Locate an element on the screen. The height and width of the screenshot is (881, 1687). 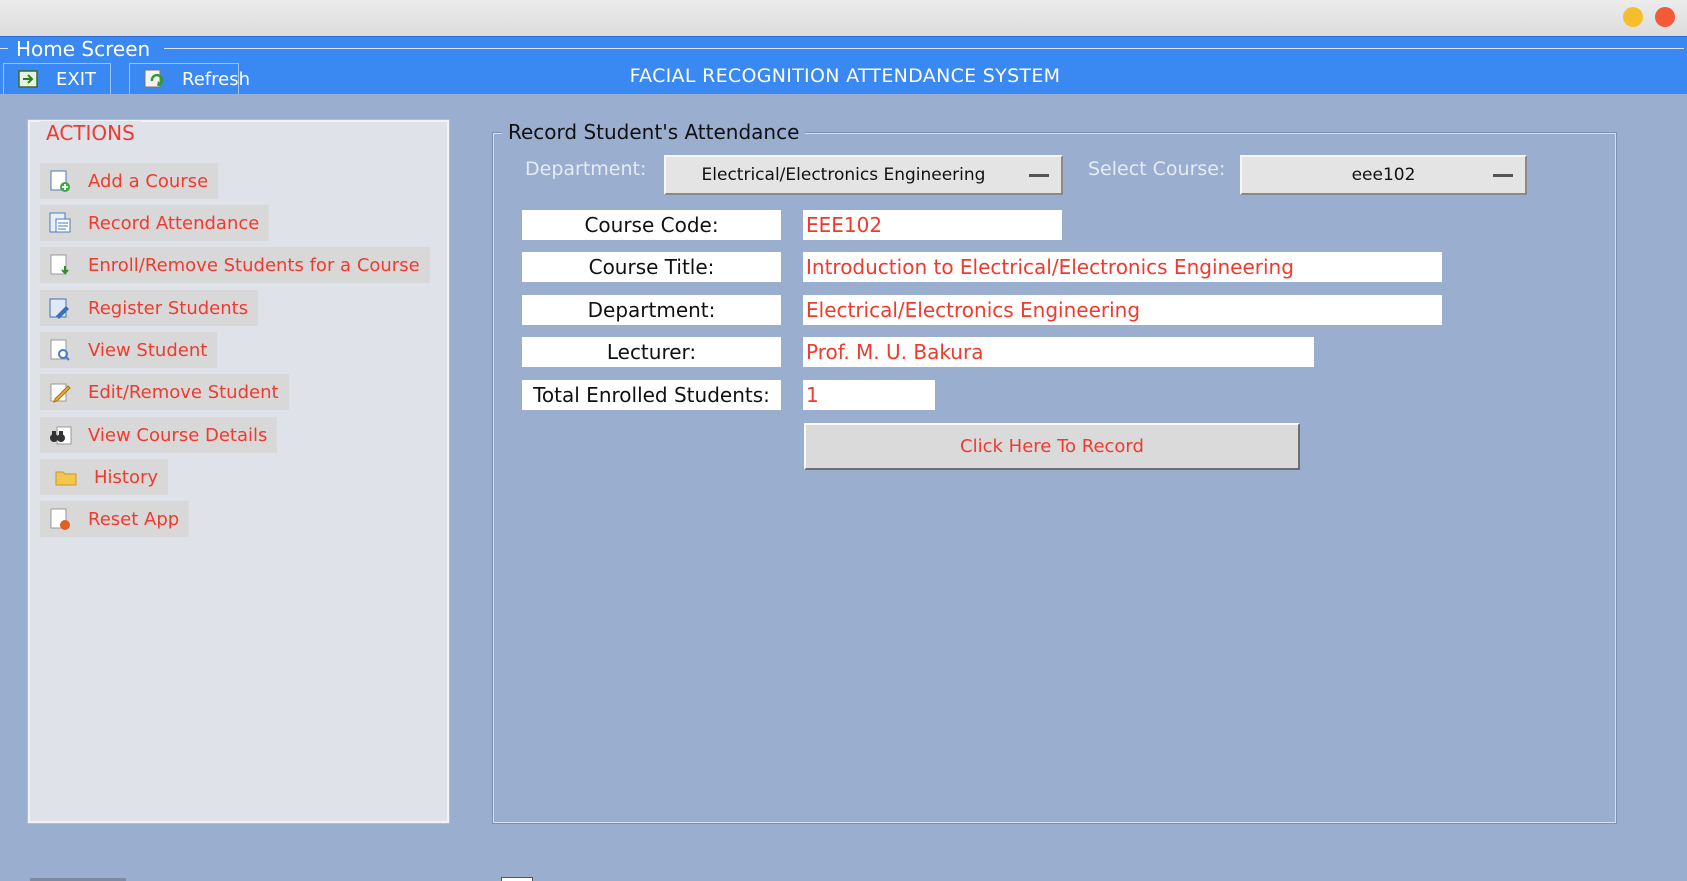
actions-legend: ACTIONS is located at coordinates (90, 133).